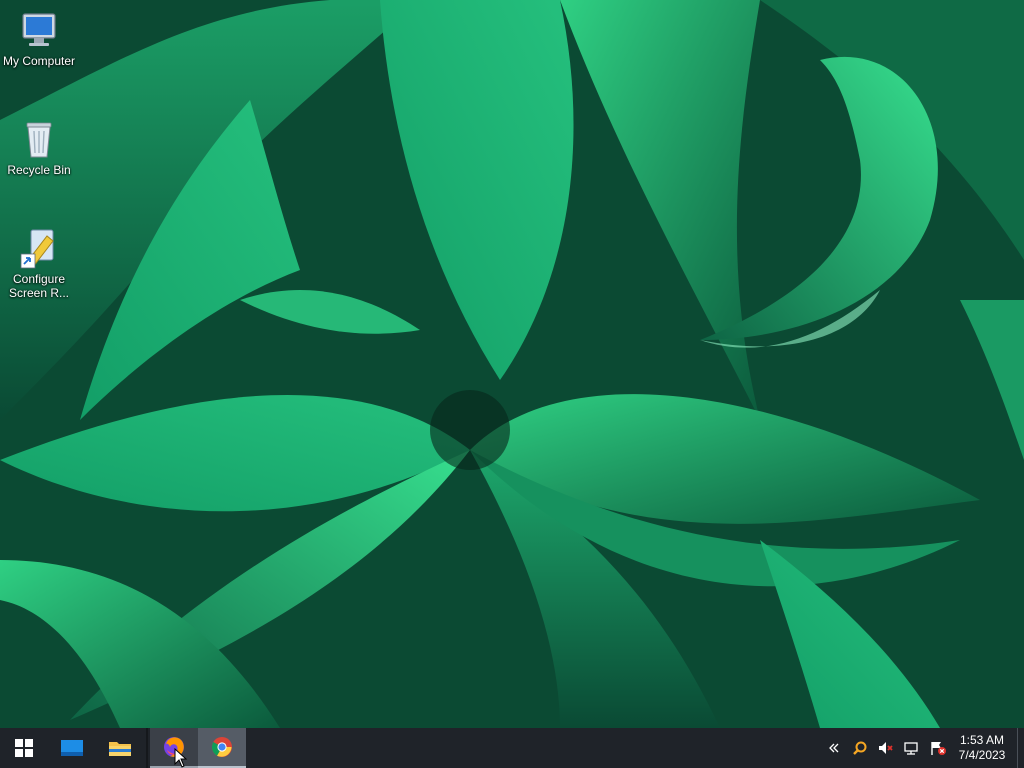 This screenshot has width=1024, height=768. I want to click on my-computer-label: My Computer, so click(39, 61).